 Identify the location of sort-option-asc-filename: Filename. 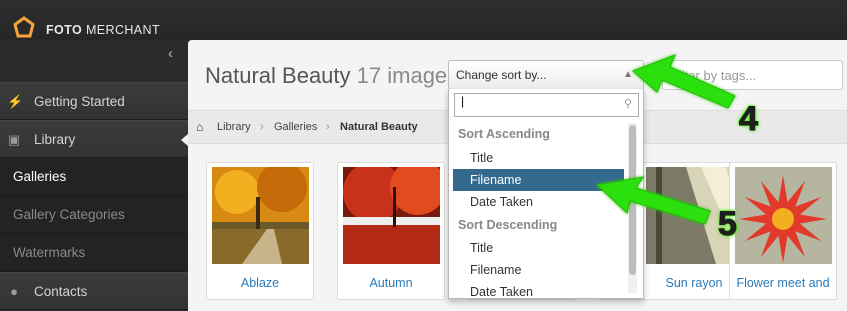
(538, 180).